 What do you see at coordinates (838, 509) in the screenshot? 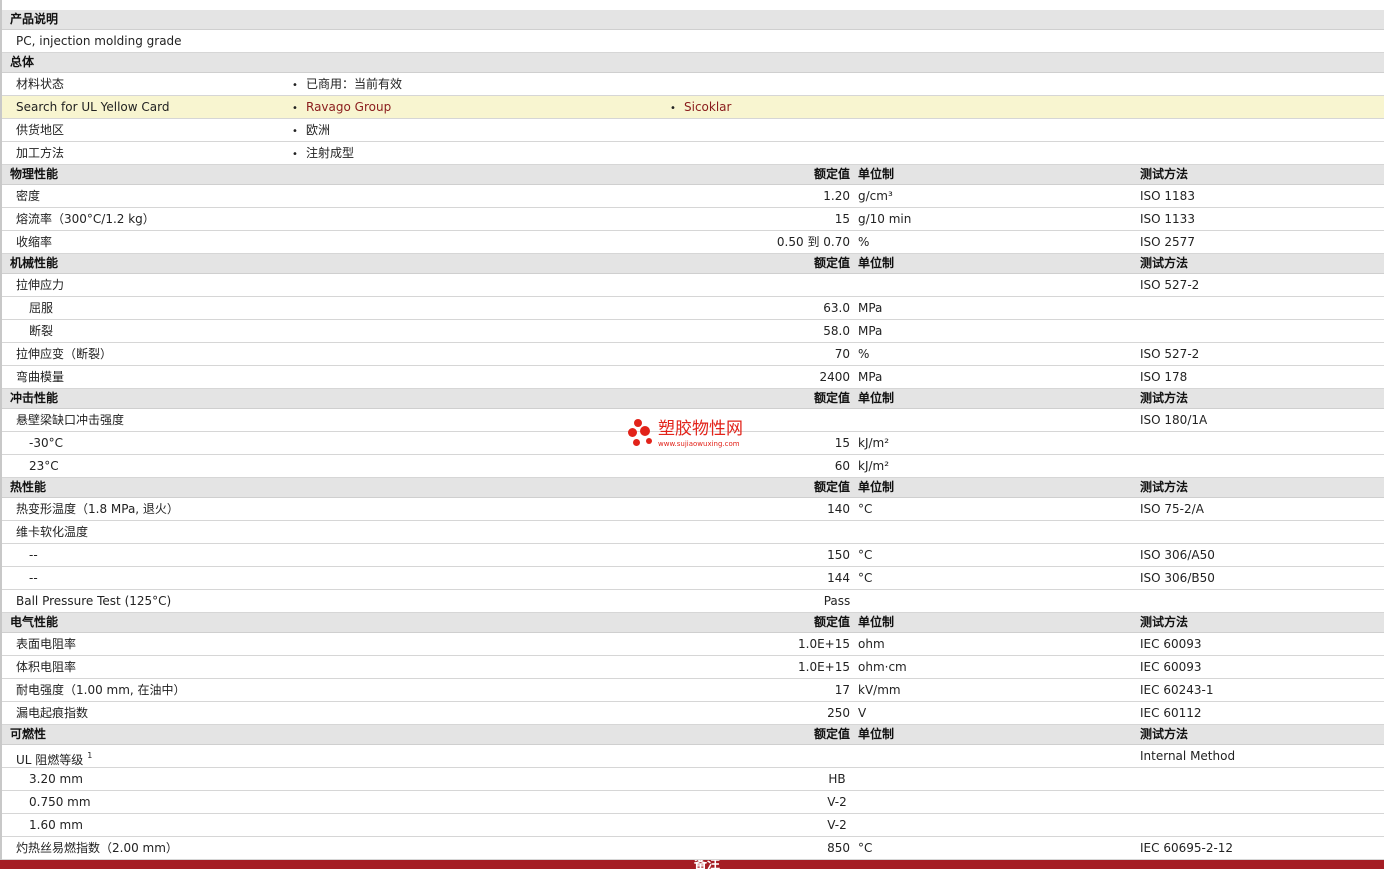
I see `row-value: 140` at bounding box center [838, 509].